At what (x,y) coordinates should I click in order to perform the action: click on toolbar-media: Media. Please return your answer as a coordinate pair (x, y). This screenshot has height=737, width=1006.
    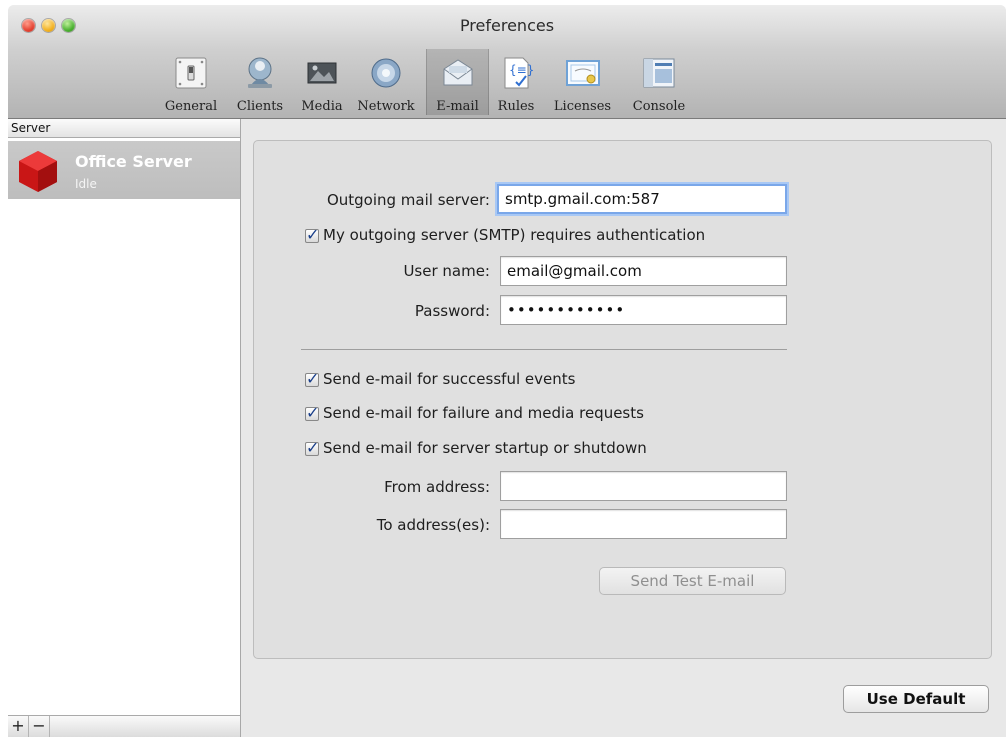
    Looking at the image, I should click on (322, 82).